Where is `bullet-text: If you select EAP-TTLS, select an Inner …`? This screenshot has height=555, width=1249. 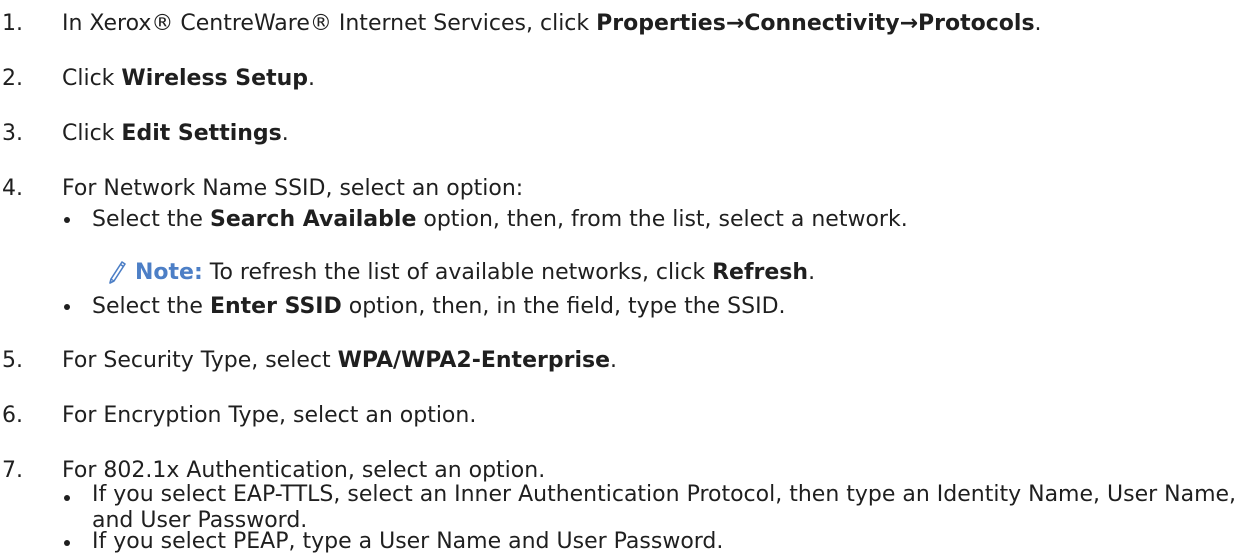 bullet-text: If you select EAP-TTLS, select an Inner … is located at coordinates (664, 507).